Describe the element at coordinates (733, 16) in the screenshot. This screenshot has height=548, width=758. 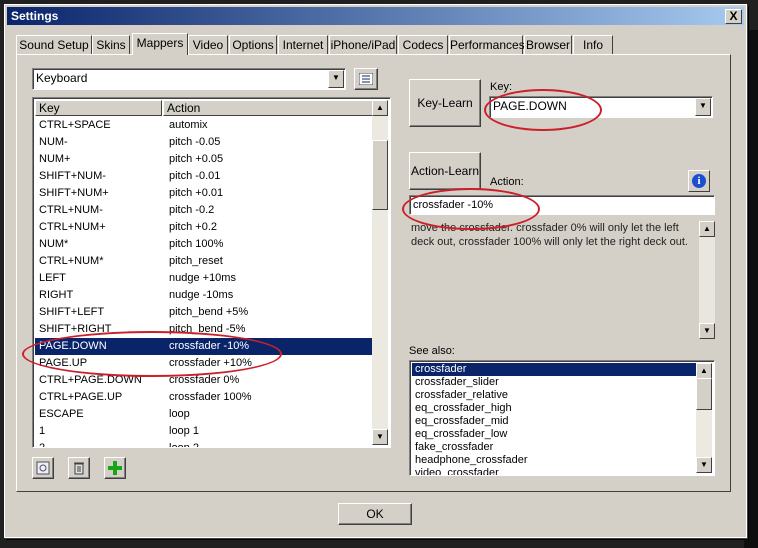
I see `close-button: X` at that location.